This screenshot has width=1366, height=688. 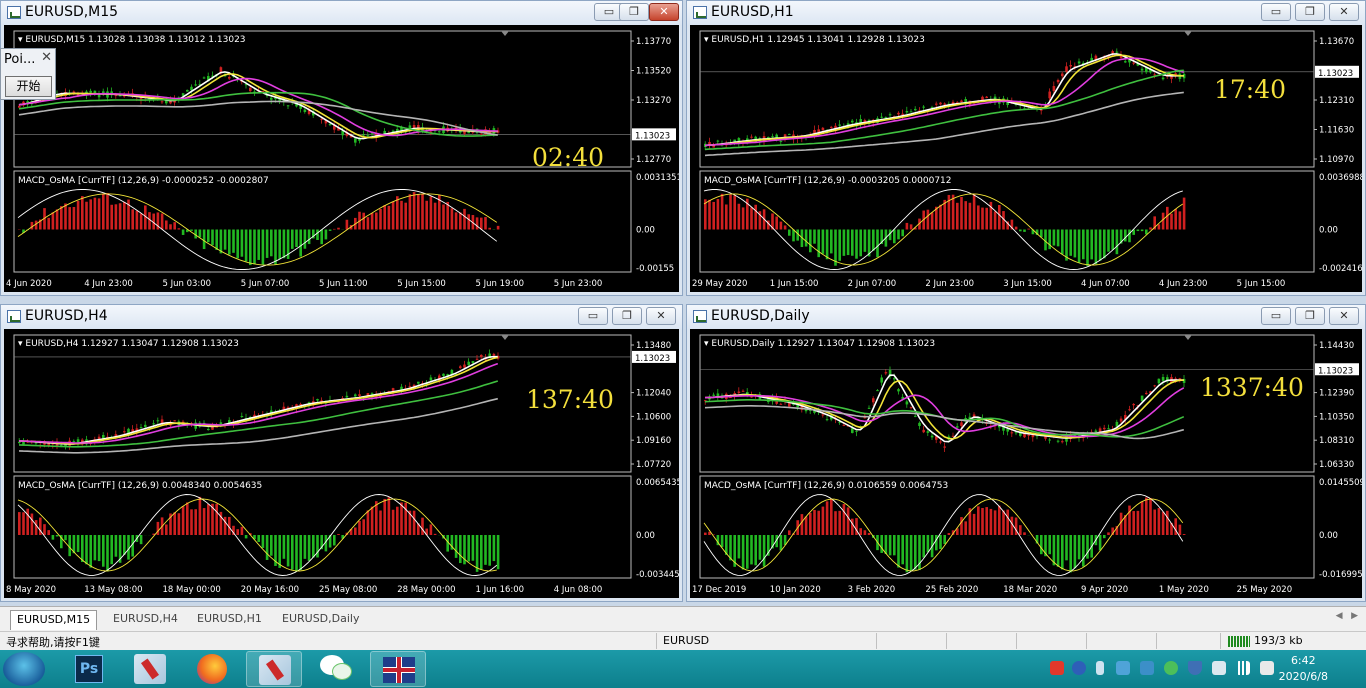 What do you see at coordinates (1303, 669) in the screenshot?
I see `system-clock: 6:42 2020/6/8` at bounding box center [1303, 669].